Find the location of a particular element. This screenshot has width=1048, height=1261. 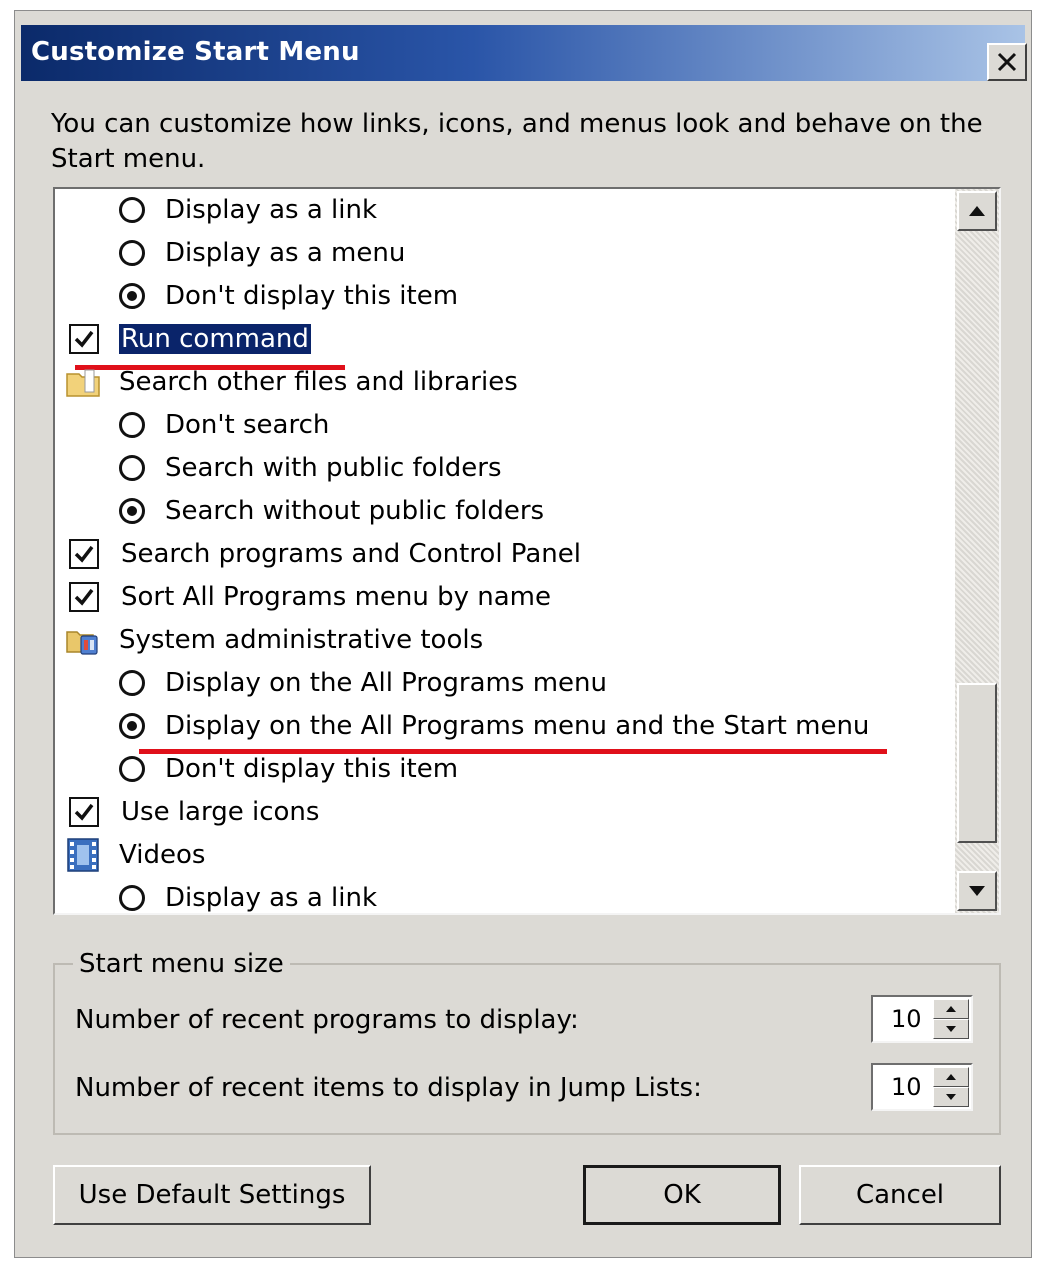

cancel-button: Cancel is located at coordinates (900, 1195).